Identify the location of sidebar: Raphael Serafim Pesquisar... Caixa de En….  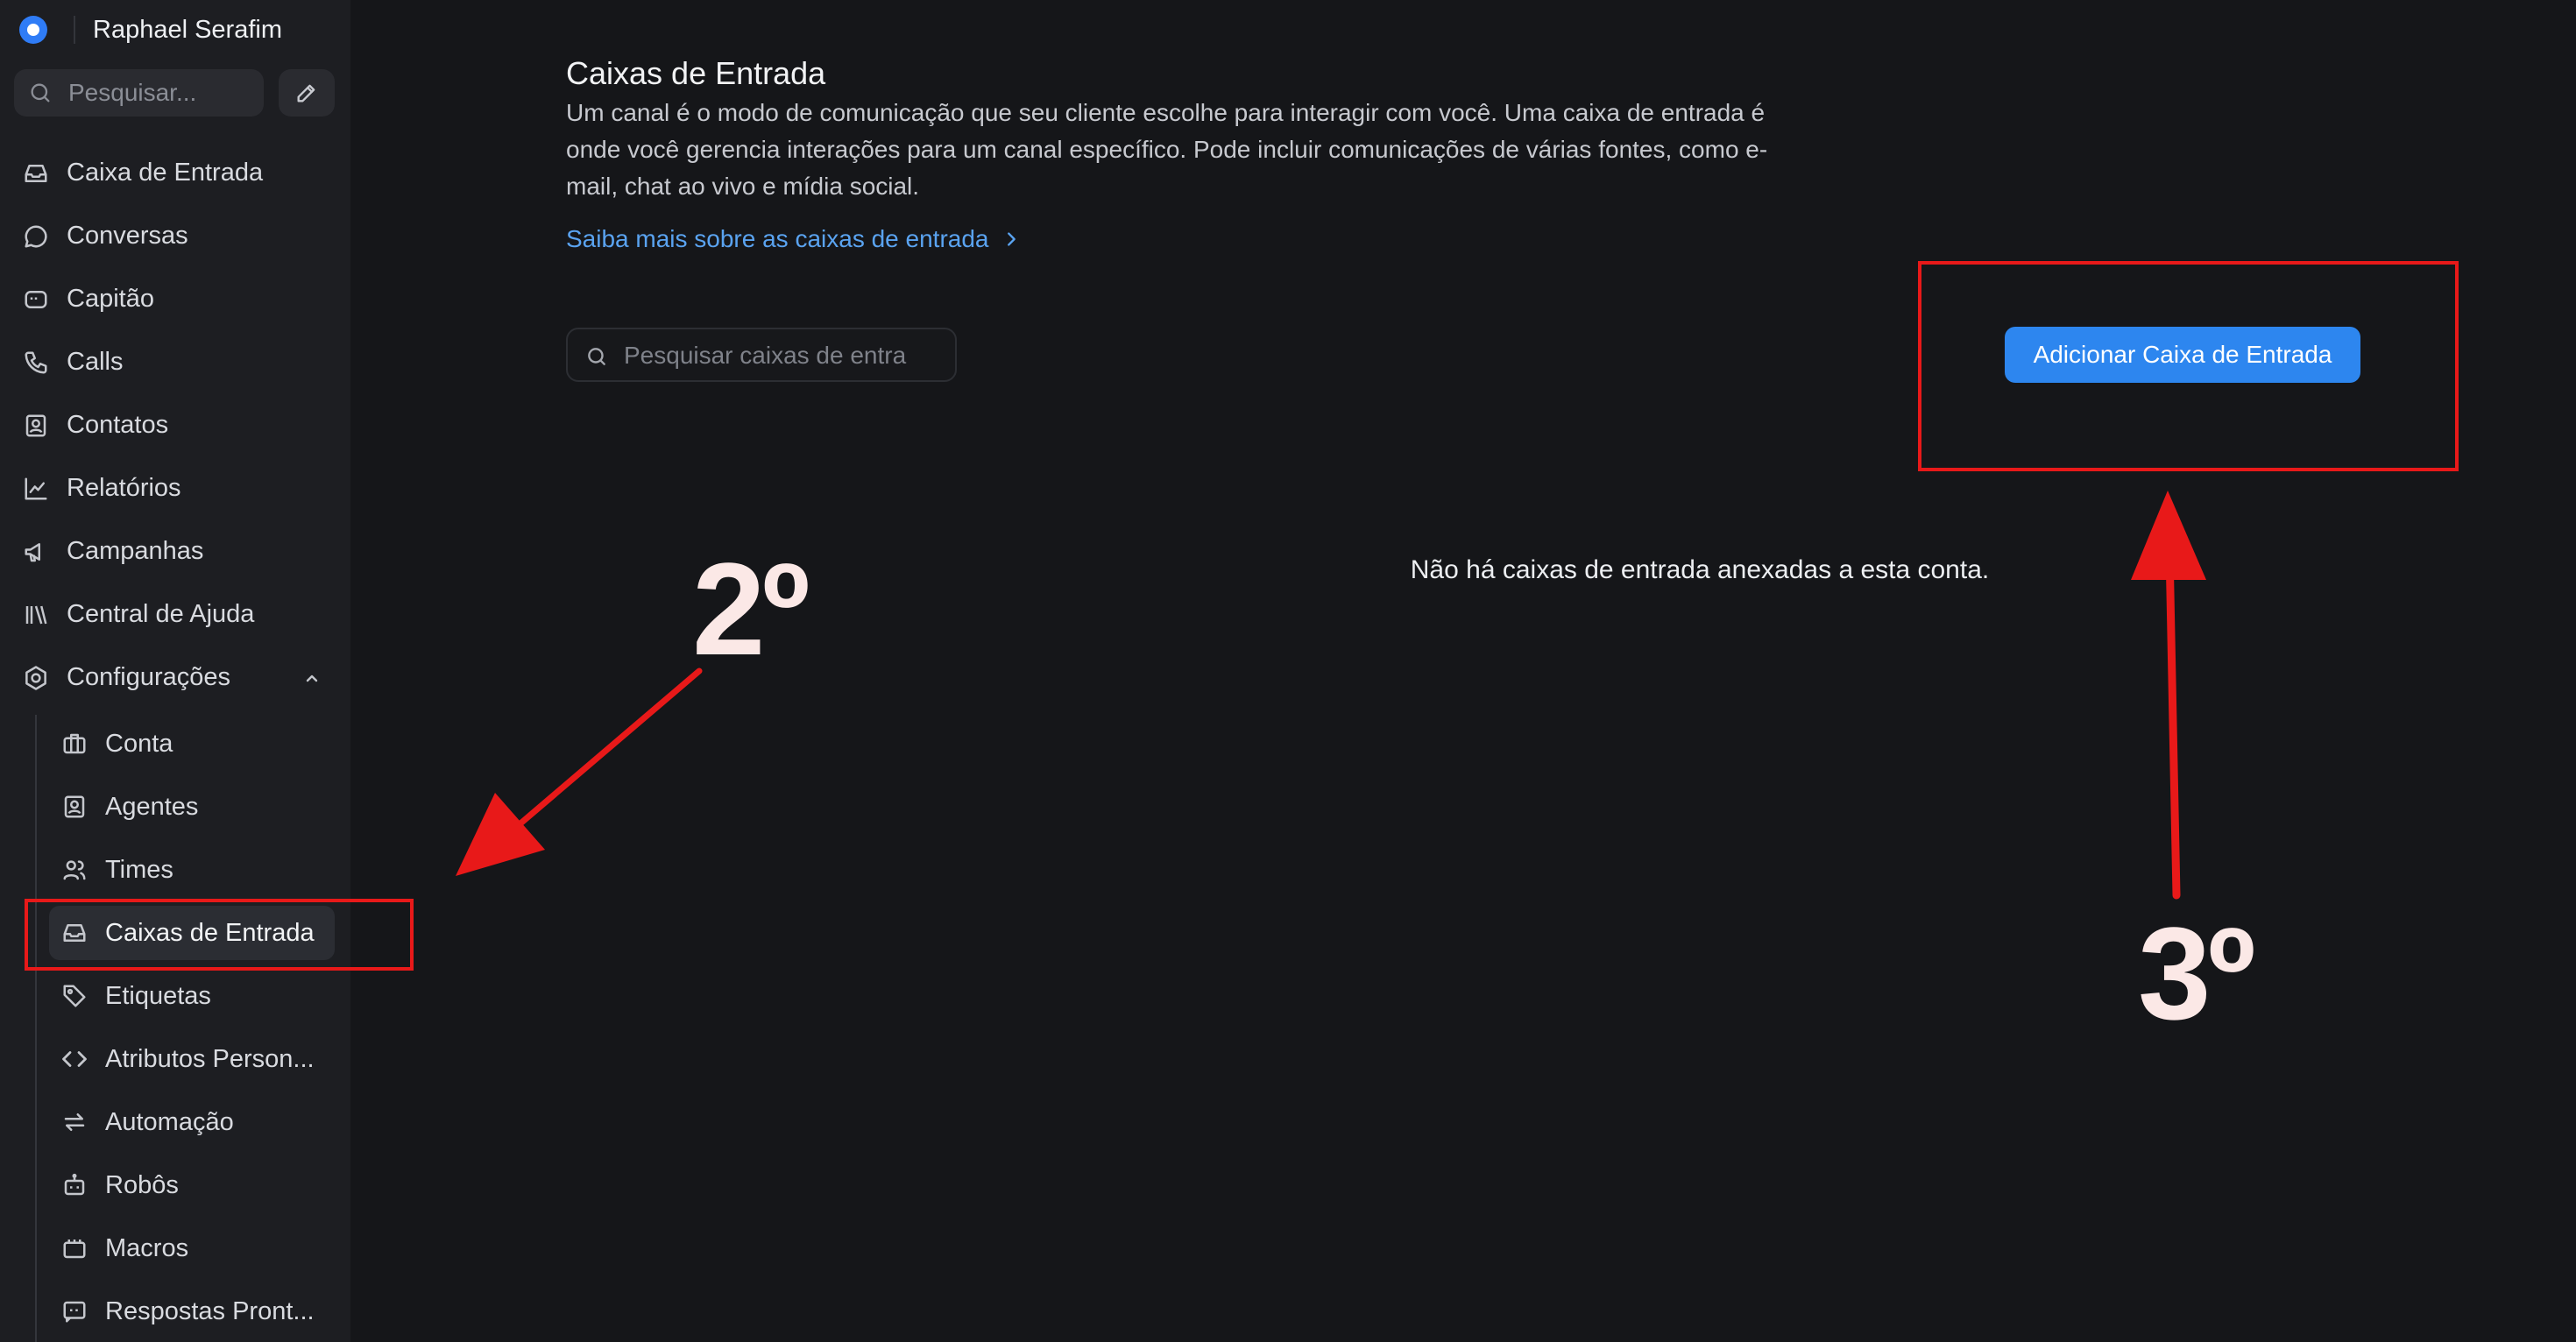
(175, 671).